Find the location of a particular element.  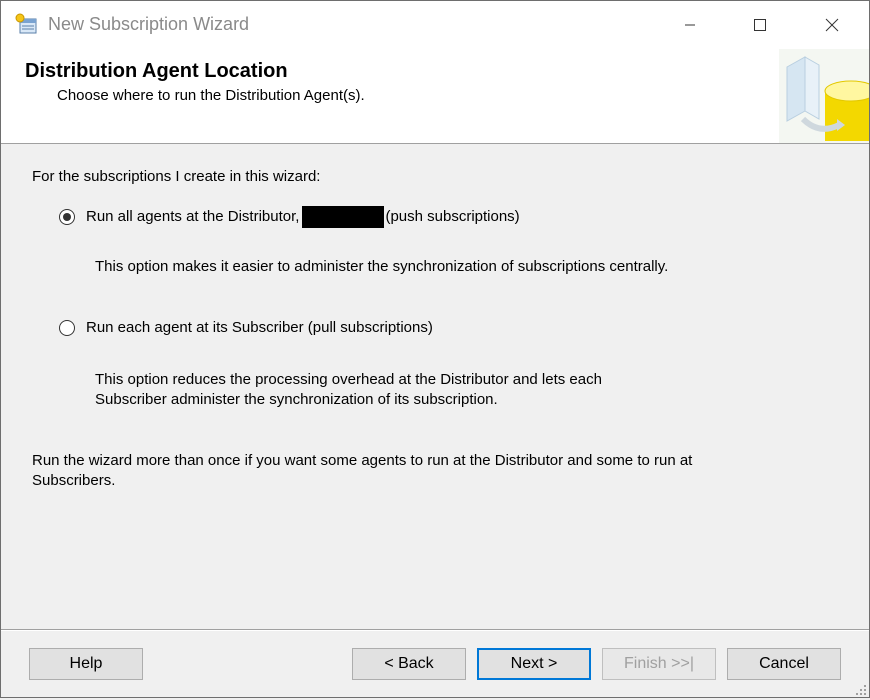

push-radio is located at coordinates (67, 217).